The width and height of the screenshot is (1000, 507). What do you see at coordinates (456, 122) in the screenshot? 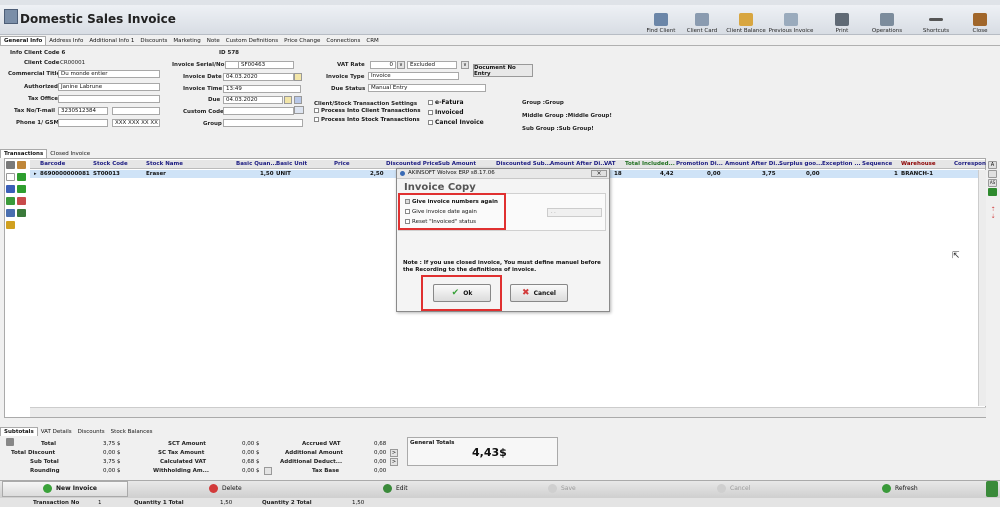
I see `cancel-invoice-checkbox: Cancel Invoice` at bounding box center [456, 122].